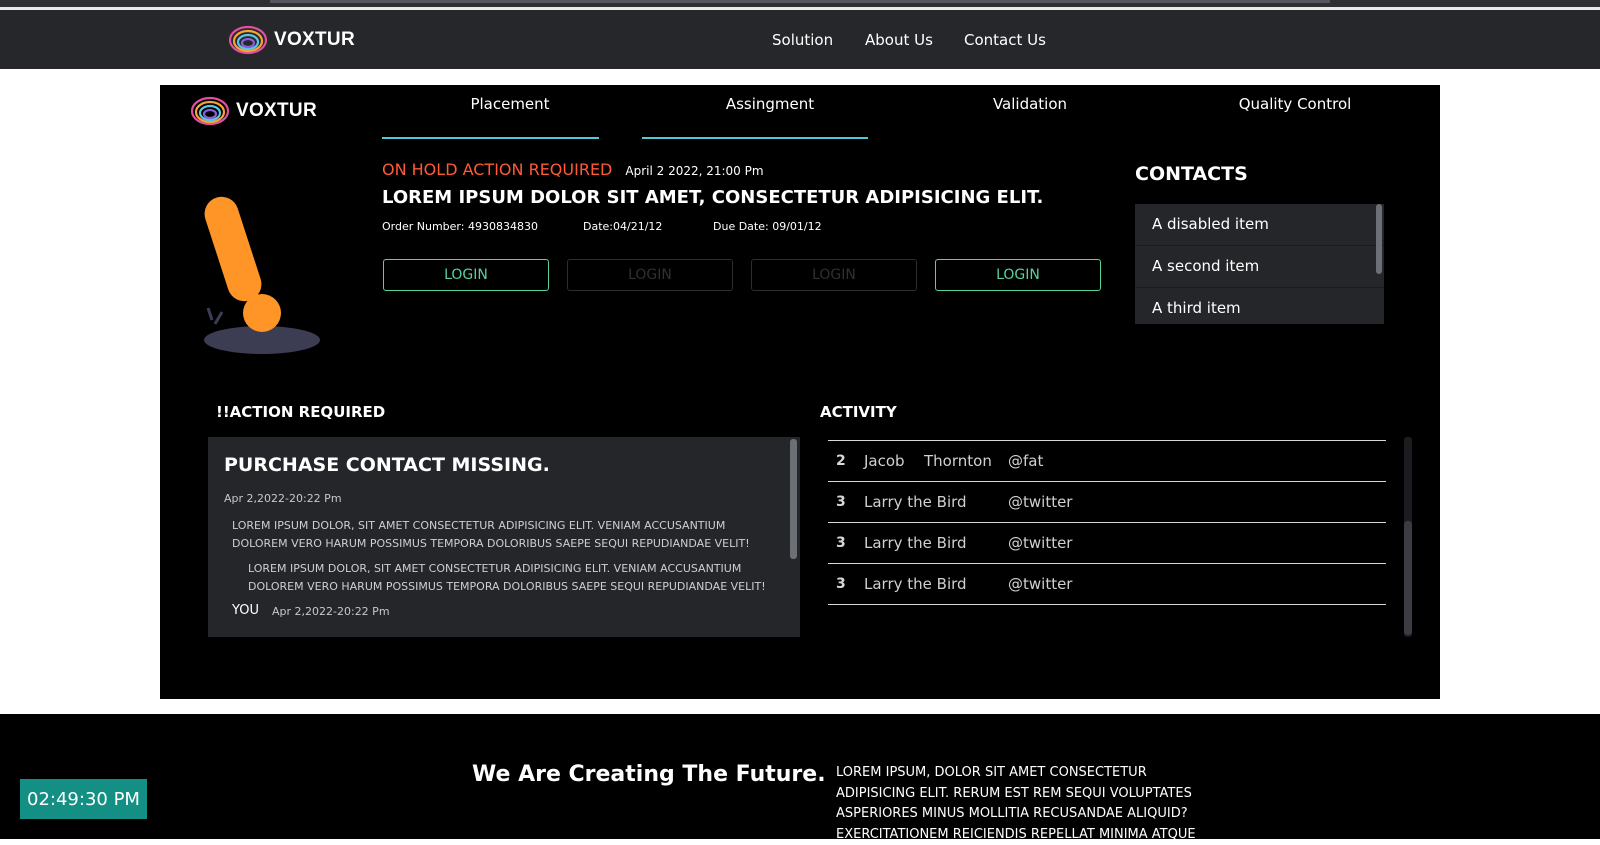 The image size is (1600, 845). What do you see at coordinates (1018, 275) in the screenshot?
I see `login-button-4: LOGIN` at bounding box center [1018, 275].